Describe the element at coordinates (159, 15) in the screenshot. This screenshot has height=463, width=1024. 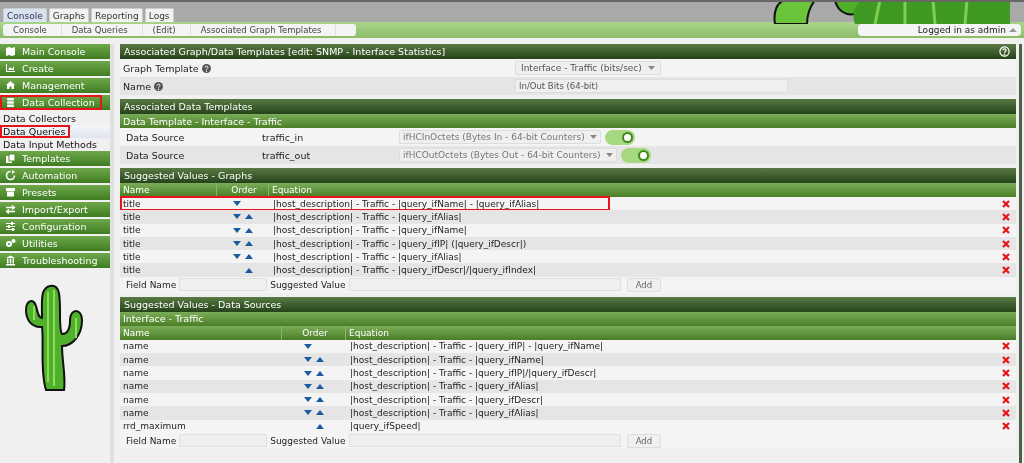
I see `nav-tab: Logs` at that location.